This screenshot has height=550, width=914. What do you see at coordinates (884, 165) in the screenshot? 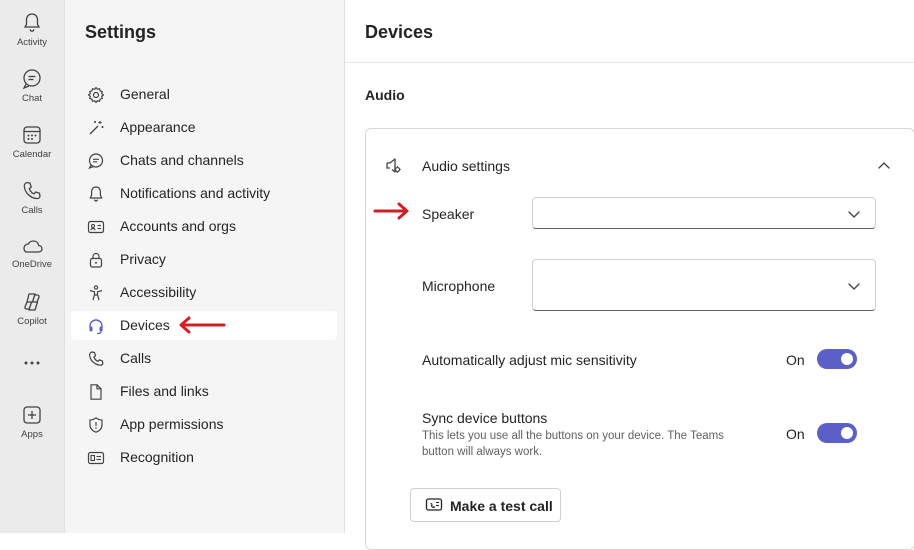
I see `chevron-up-icon` at bounding box center [884, 165].